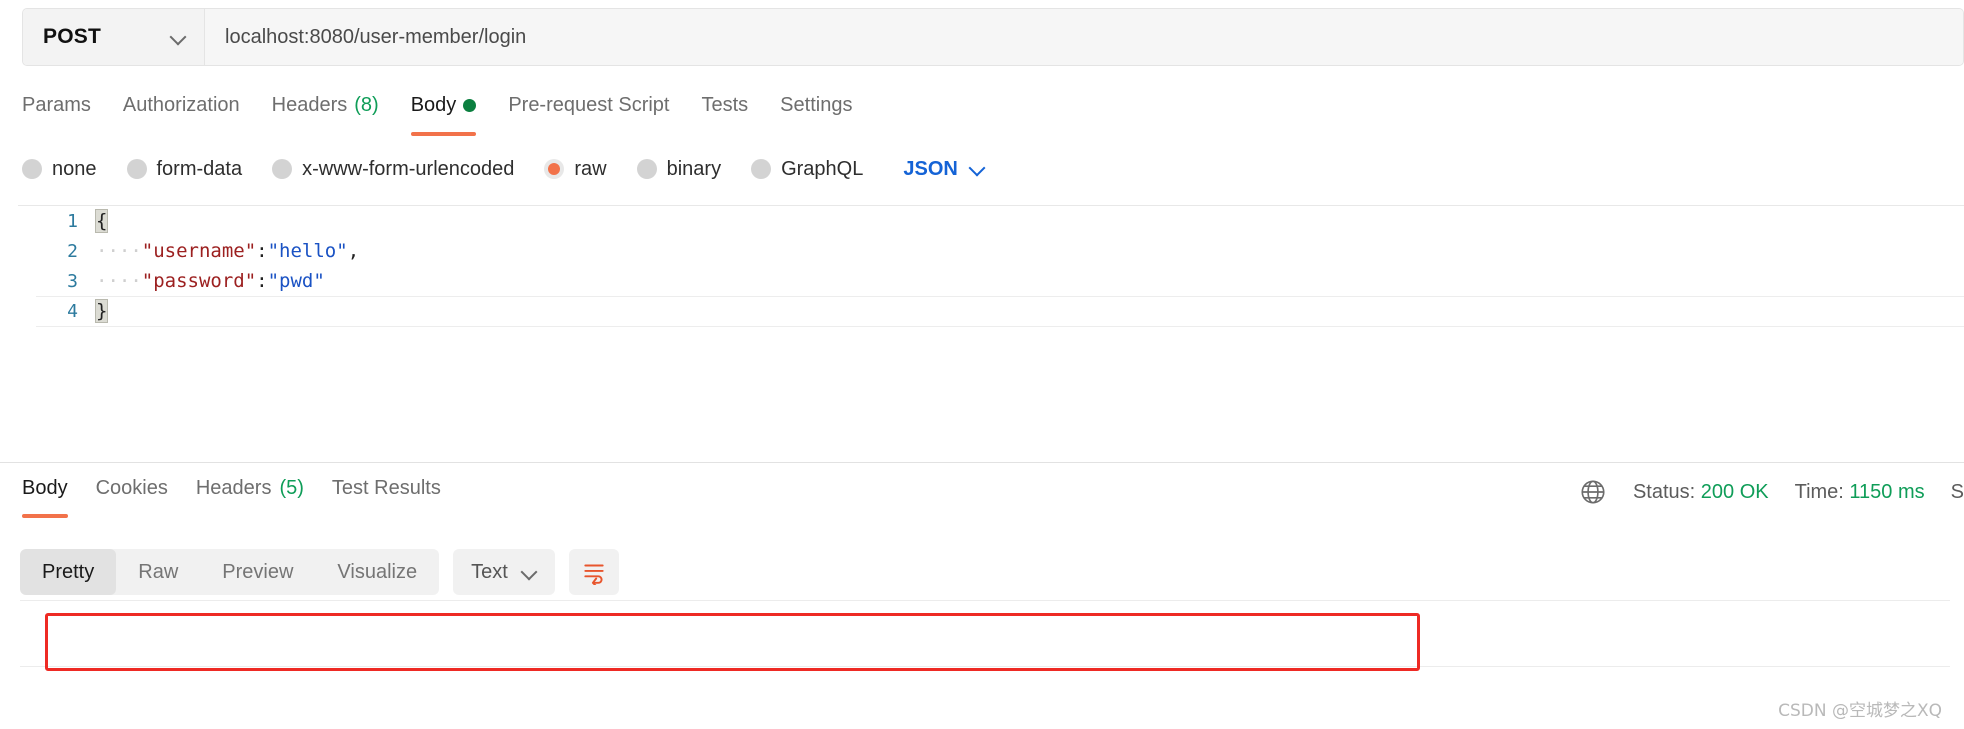  I want to click on tab-params-label: Params, so click(56, 104).